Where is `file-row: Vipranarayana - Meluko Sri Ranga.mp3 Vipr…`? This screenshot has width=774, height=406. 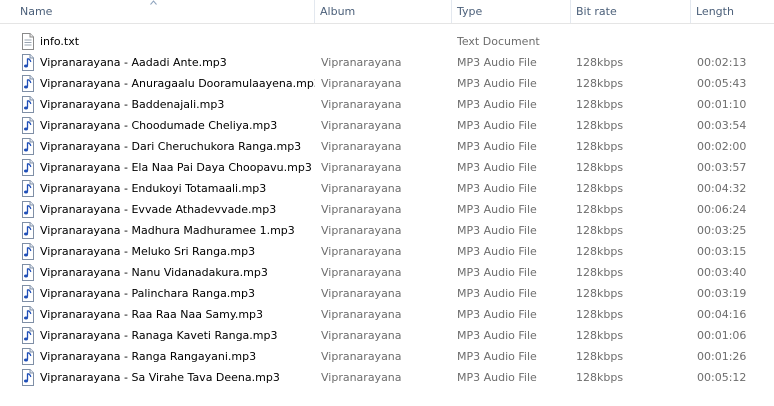 file-row: Vipranarayana - Meluko Sri Ranga.mp3 Vipr… is located at coordinates (387, 251).